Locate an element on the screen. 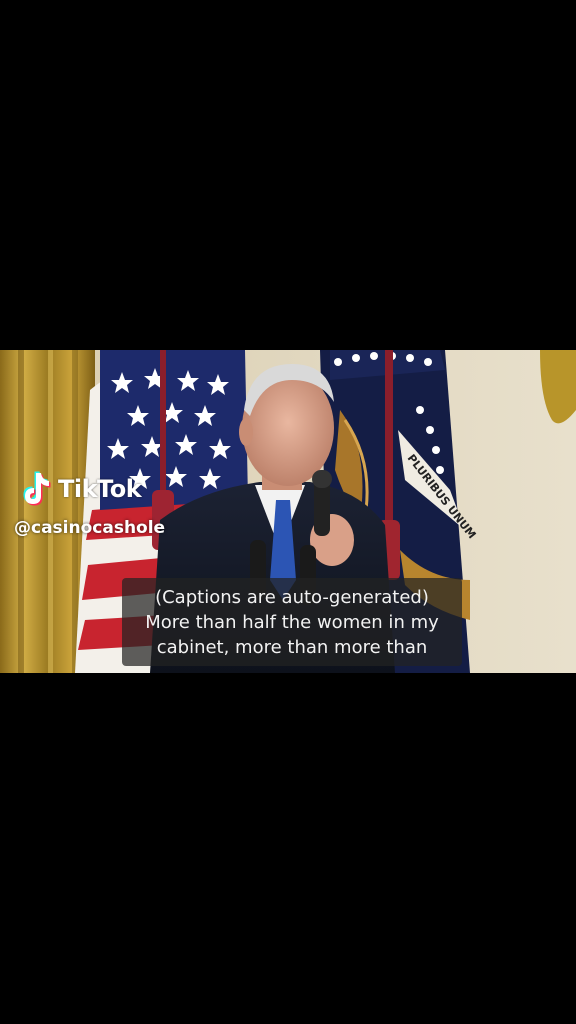 This screenshot has height=1024, width=576. caption-line: (Captions are auto-generated) is located at coordinates (292, 597).